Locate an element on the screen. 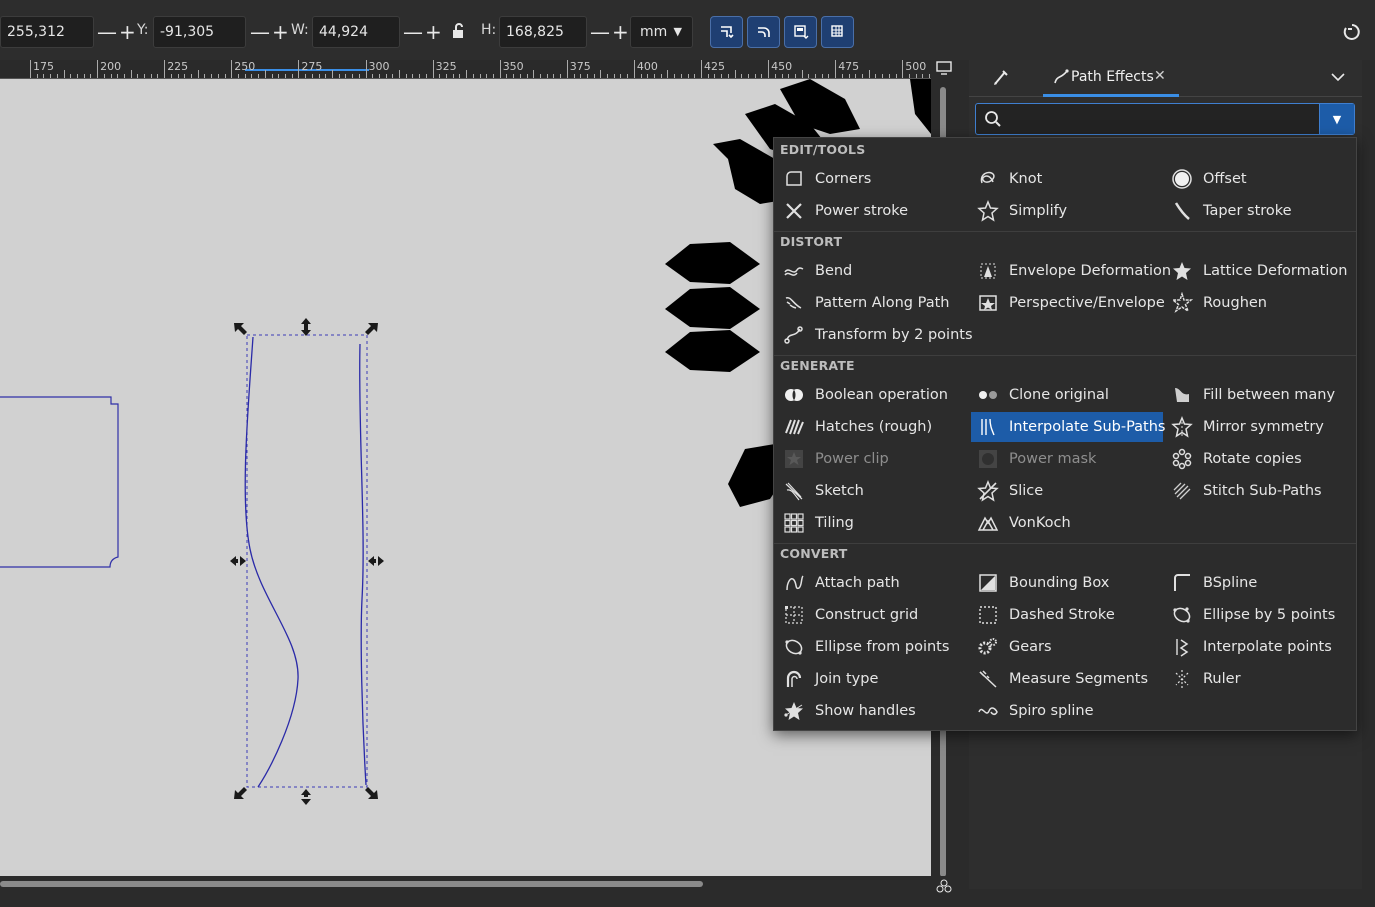 The height and width of the screenshot is (907, 1375). scale-stroke-icon is located at coordinates (727, 32).